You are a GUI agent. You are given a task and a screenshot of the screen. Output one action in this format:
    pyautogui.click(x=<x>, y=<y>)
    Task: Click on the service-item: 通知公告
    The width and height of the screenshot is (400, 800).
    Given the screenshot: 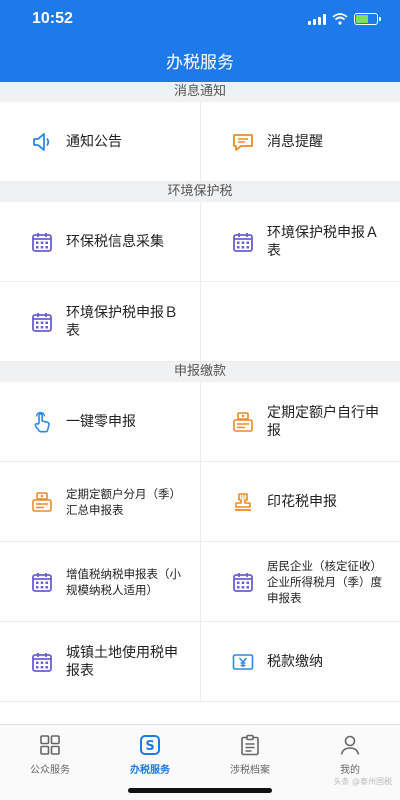 What is the action you would take?
    pyautogui.click(x=100, y=142)
    